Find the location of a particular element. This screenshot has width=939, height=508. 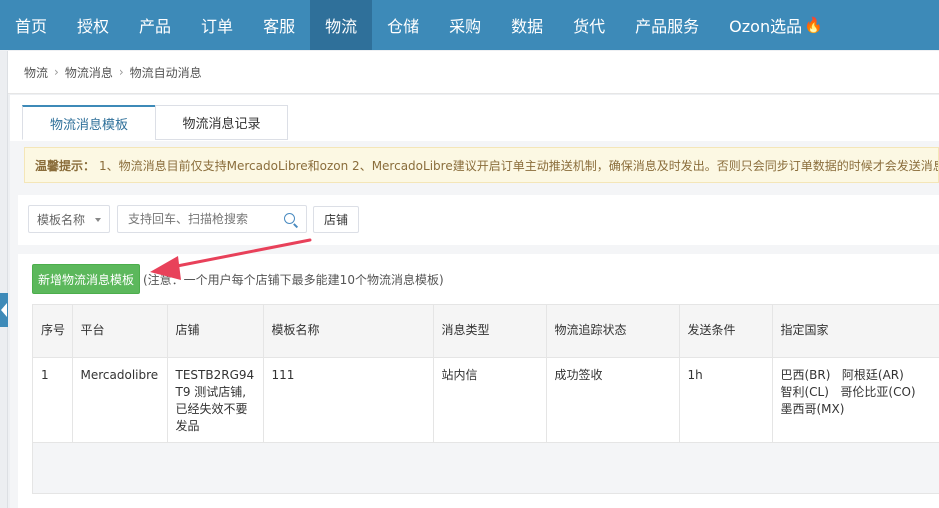

country-tag: 智利(CL) is located at coordinates (804, 391).